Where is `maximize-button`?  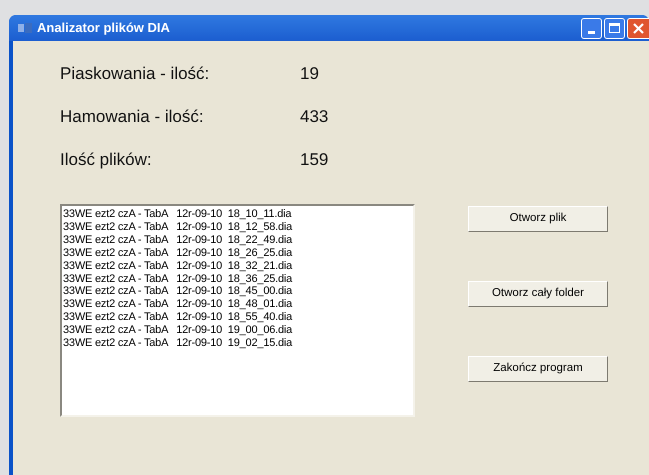
maximize-button is located at coordinates (614, 28).